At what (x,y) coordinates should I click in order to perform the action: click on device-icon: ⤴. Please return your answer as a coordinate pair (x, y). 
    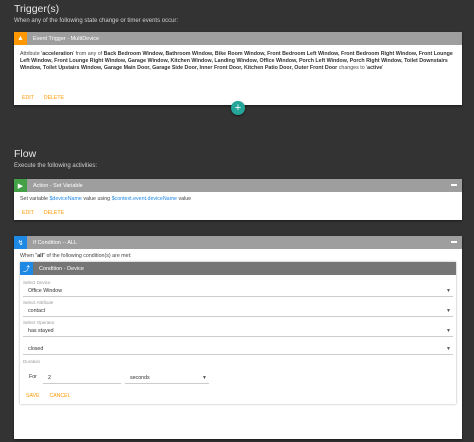
    Looking at the image, I should click on (26, 269).